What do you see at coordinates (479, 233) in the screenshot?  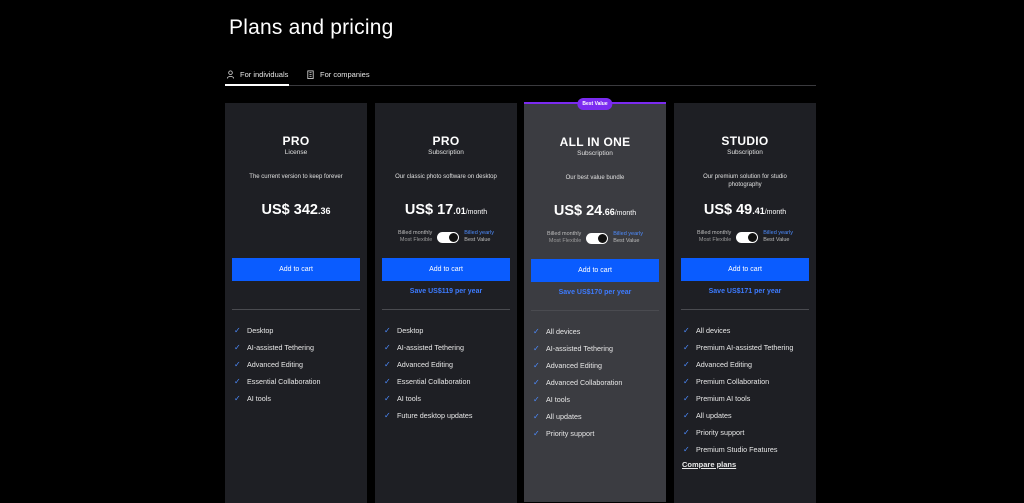 I see `billed-yearly-label: Billed yearly` at bounding box center [479, 233].